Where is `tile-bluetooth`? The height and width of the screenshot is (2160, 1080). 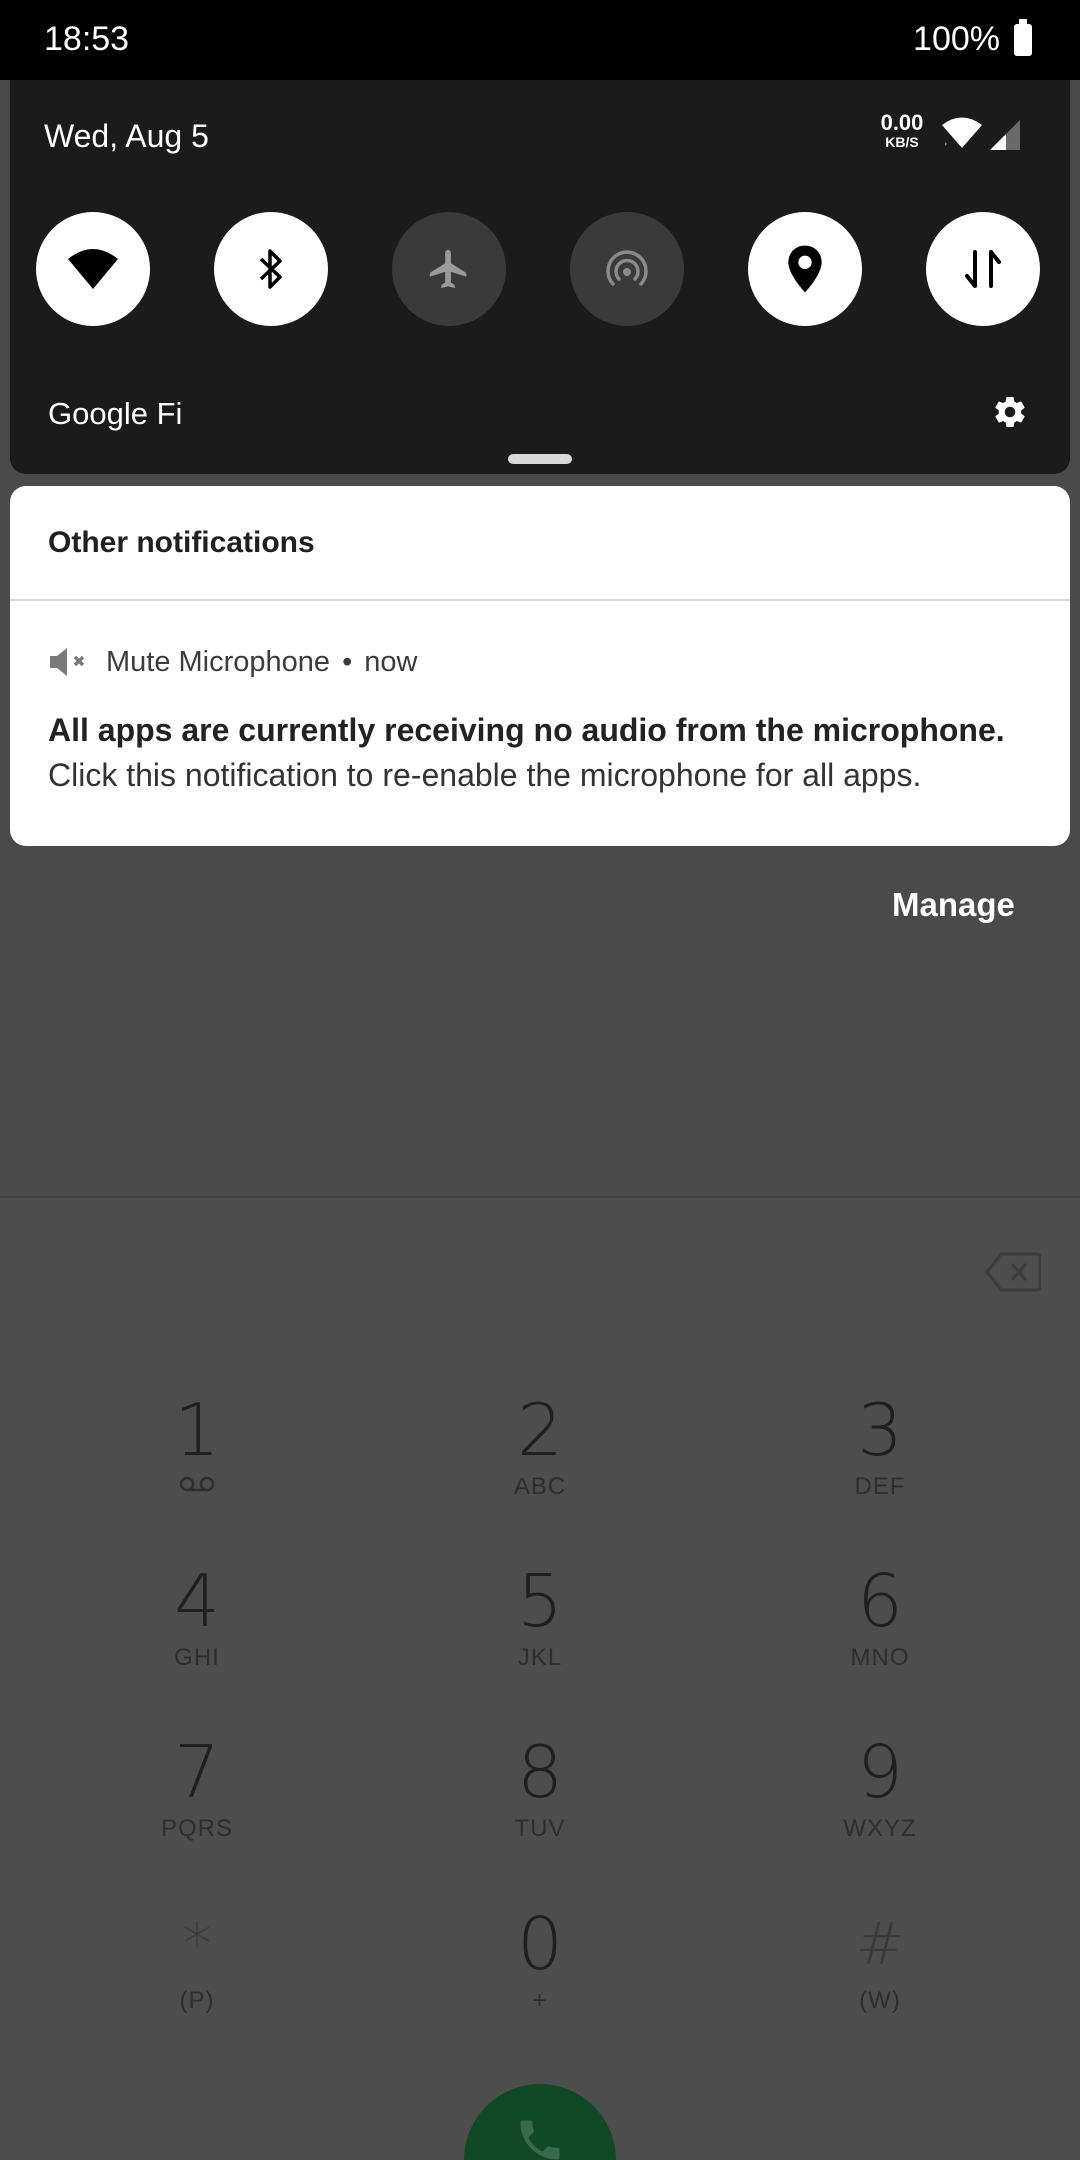 tile-bluetooth is located at coordinates (271, 269).